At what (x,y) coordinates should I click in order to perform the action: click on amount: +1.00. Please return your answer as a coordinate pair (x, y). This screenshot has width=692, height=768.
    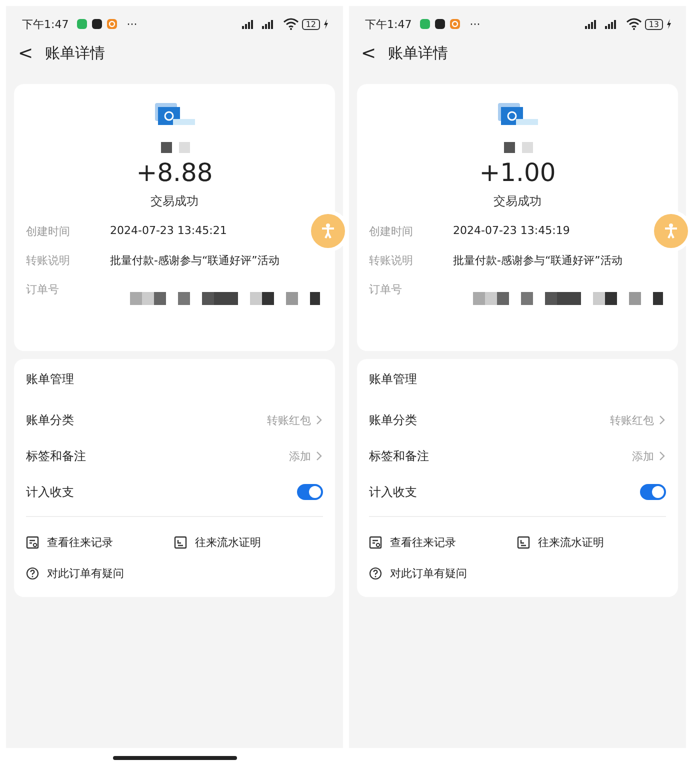
    Looking at the image, I should click on (517, 172).